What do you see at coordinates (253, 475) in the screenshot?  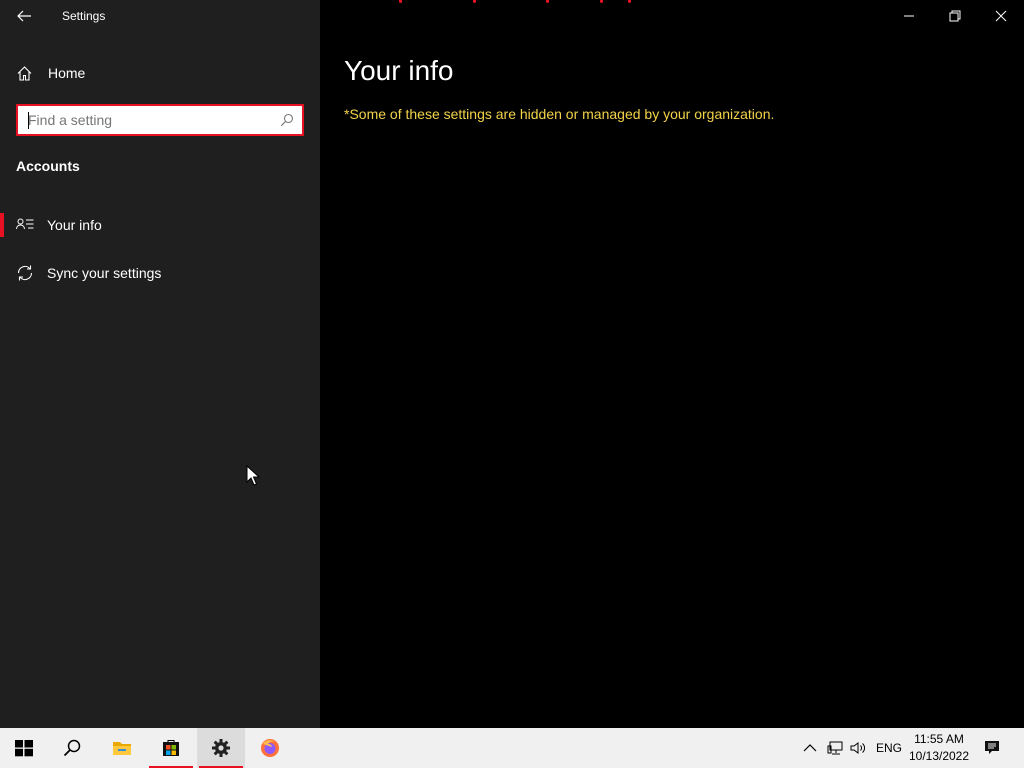 I see `mouse-cursor-icon` at bounding box center [253, 475].